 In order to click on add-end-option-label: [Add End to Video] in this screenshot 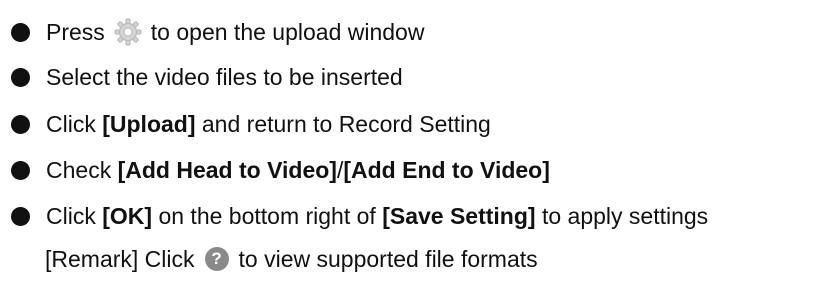, I will do `click(446, 169)`.